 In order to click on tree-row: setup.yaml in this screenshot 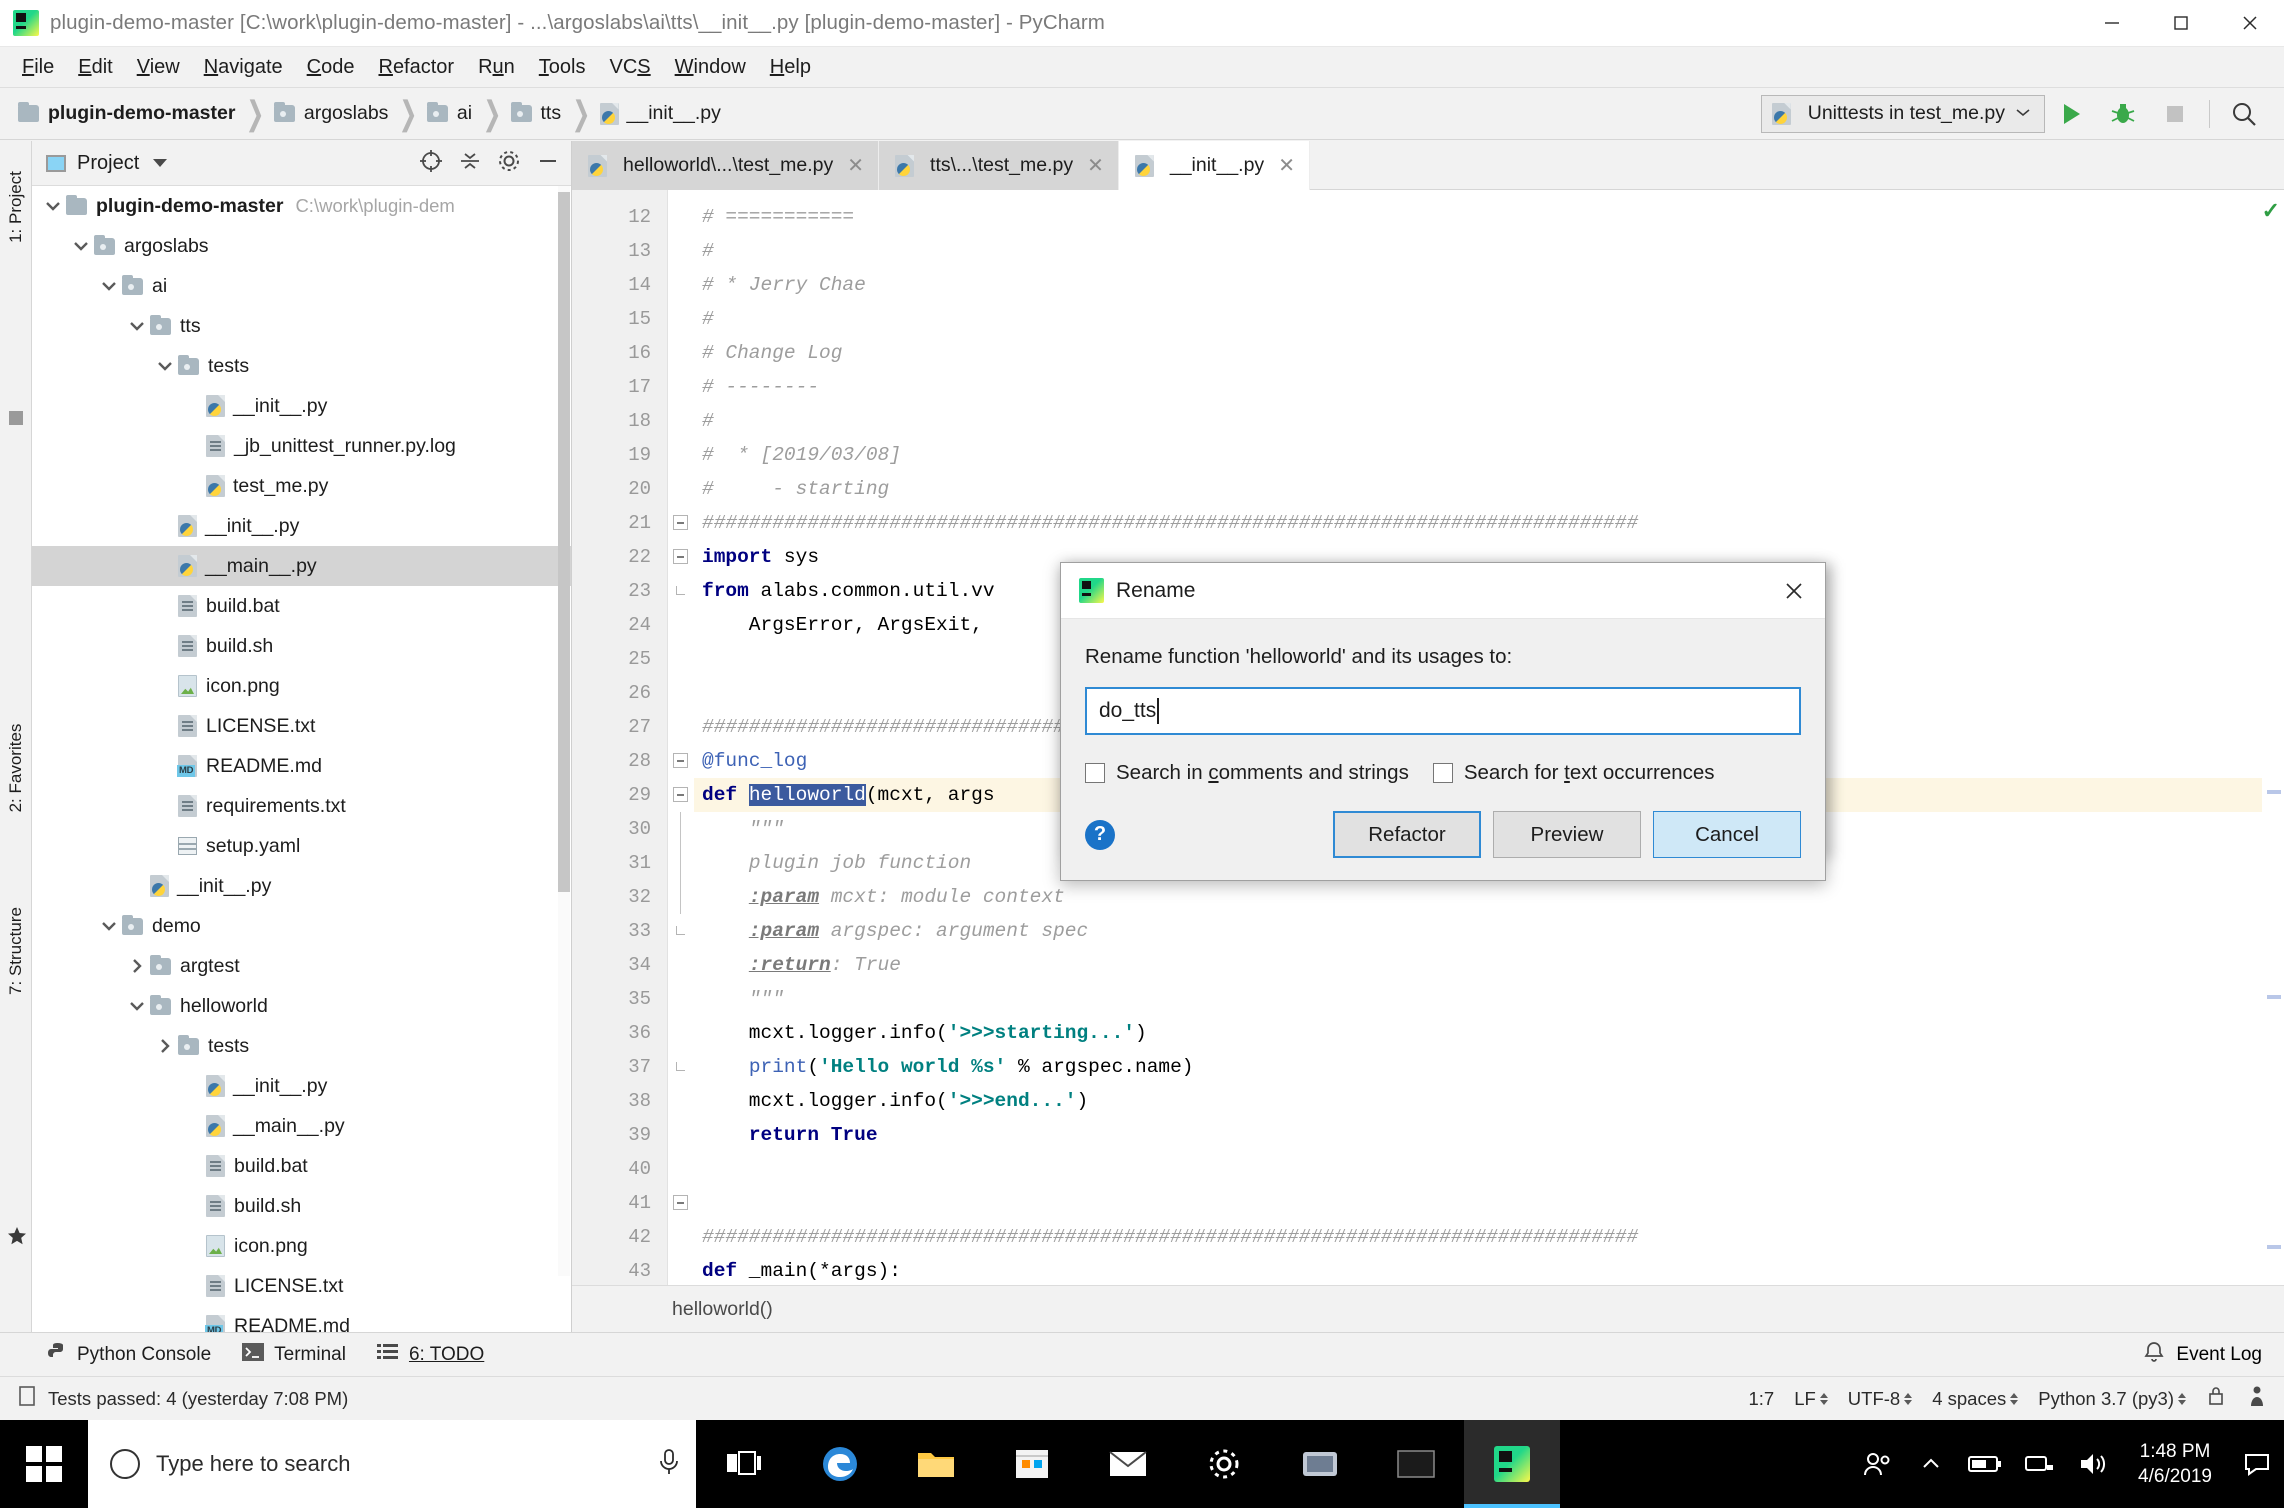, I will do `click(301, 846)`.